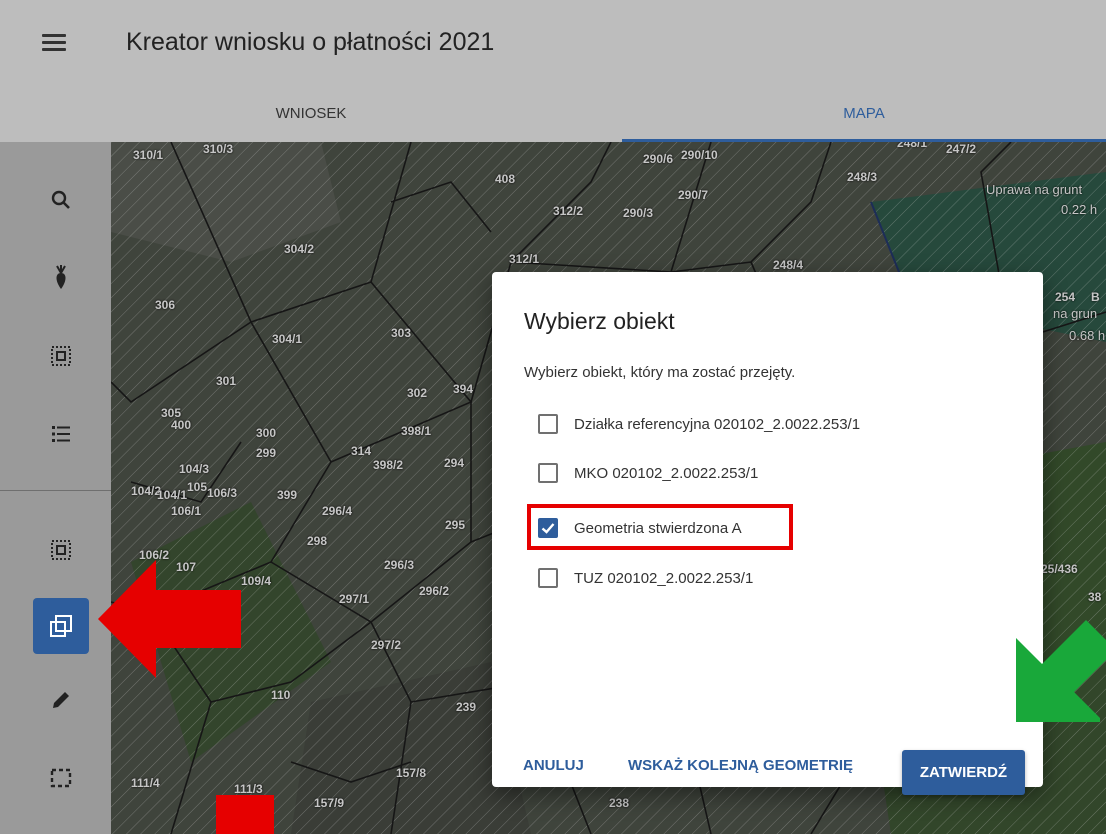 The image size is (1106, 834). I want to click on copy-geometry-button, so click(61, 626).